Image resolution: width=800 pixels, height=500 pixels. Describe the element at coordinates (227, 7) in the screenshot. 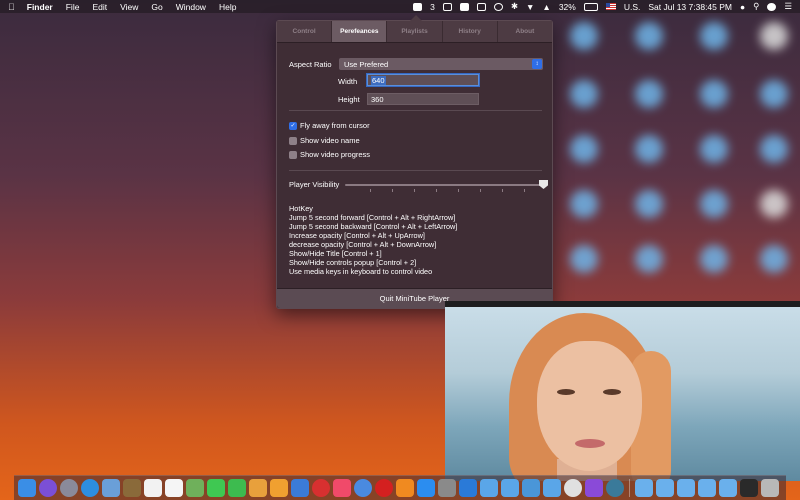

I see `menu-help: Help` at that location.